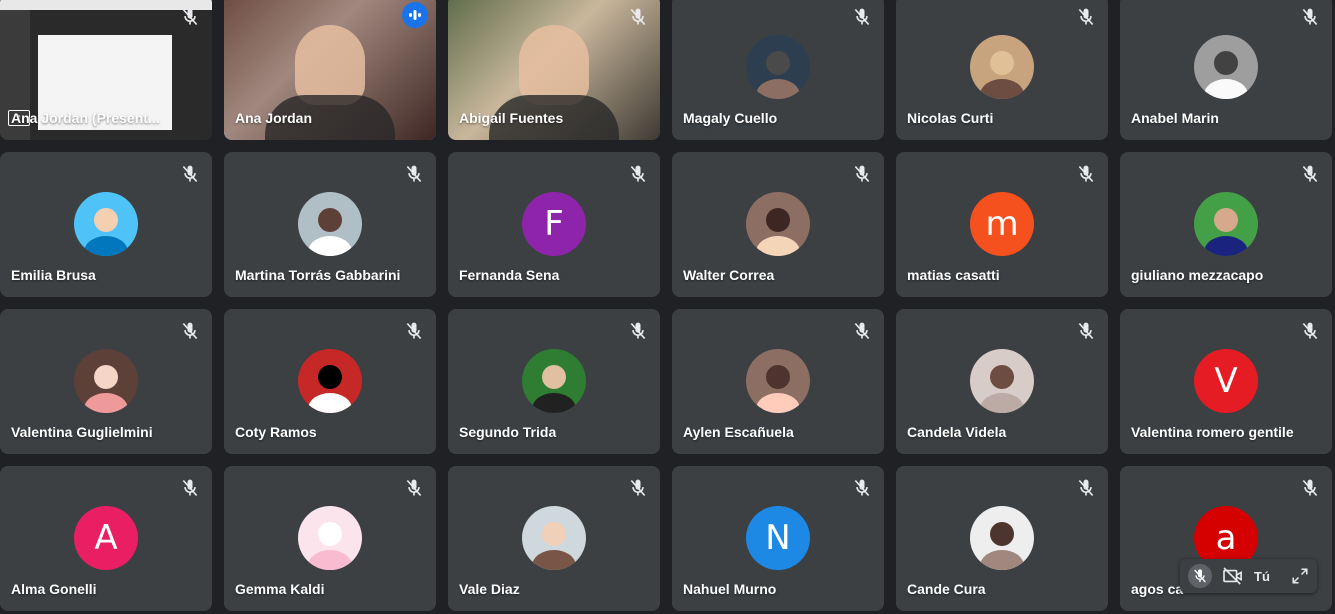 The width and height of the screenshot is (1335, 614). I want to click on expand-icon, so click(1300, 576).